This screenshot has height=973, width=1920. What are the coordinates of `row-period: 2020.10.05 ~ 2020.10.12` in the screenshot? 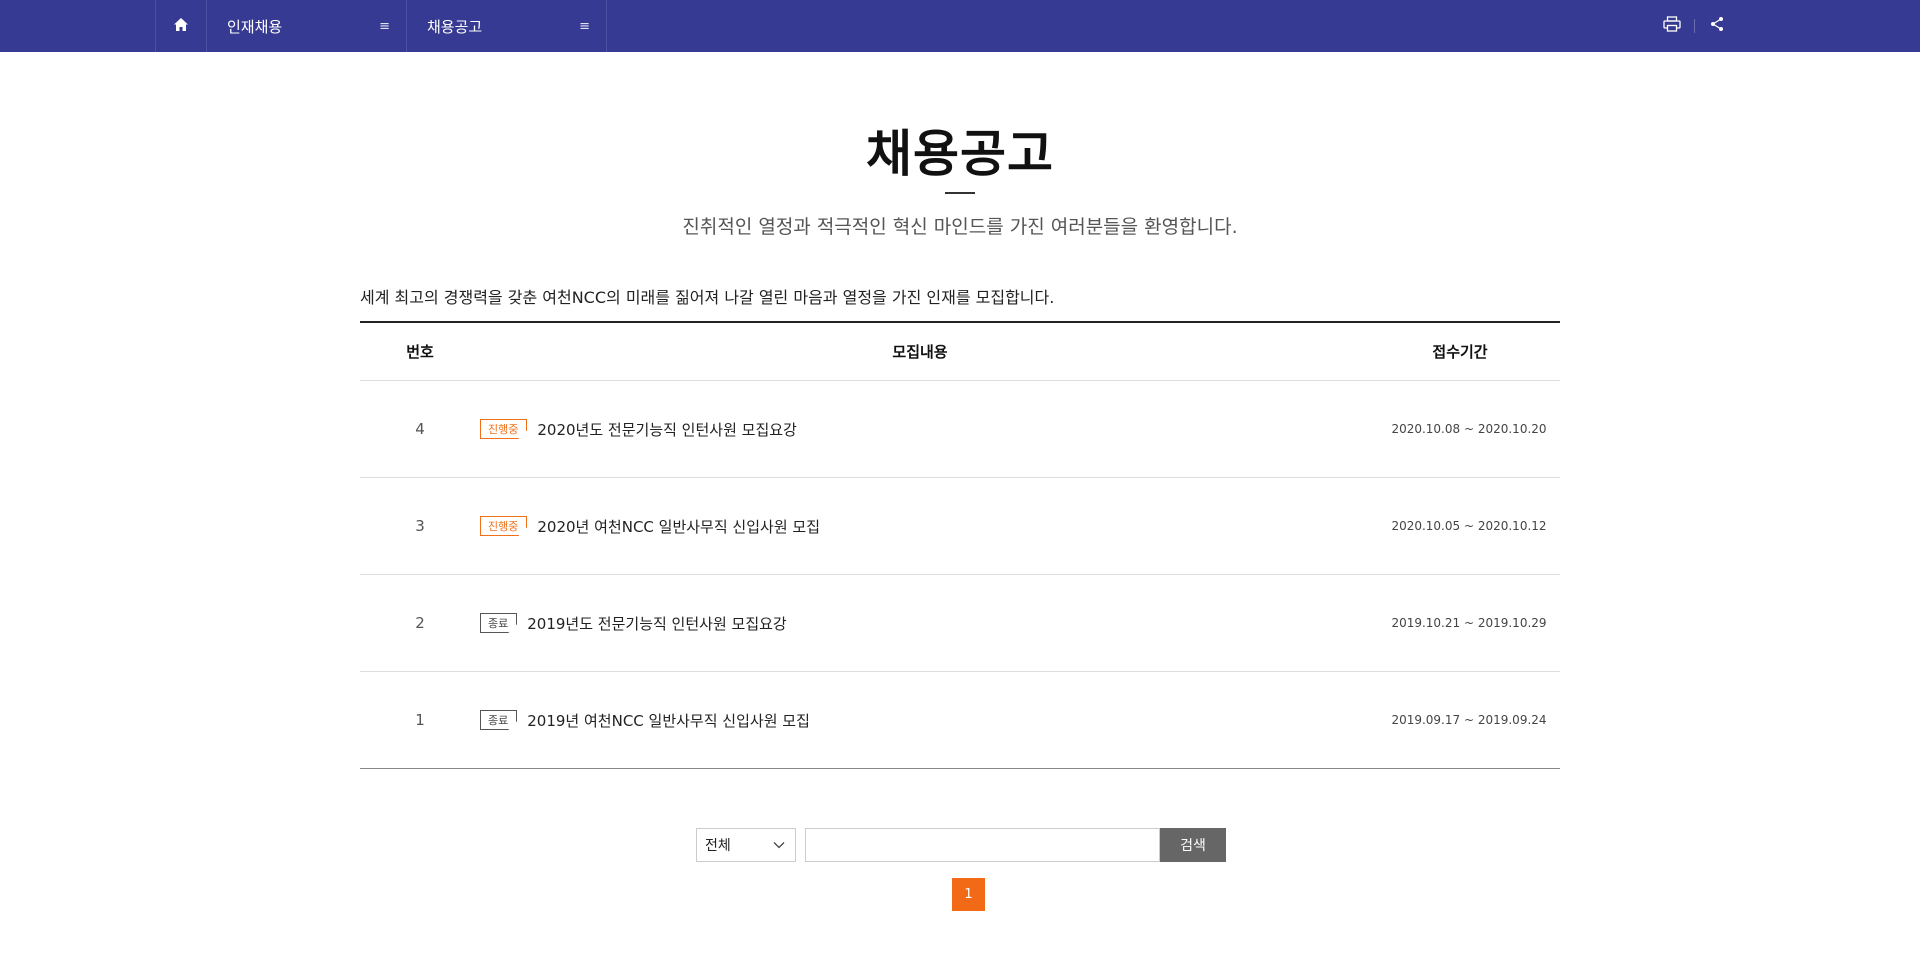 It's located at (1469, 526).